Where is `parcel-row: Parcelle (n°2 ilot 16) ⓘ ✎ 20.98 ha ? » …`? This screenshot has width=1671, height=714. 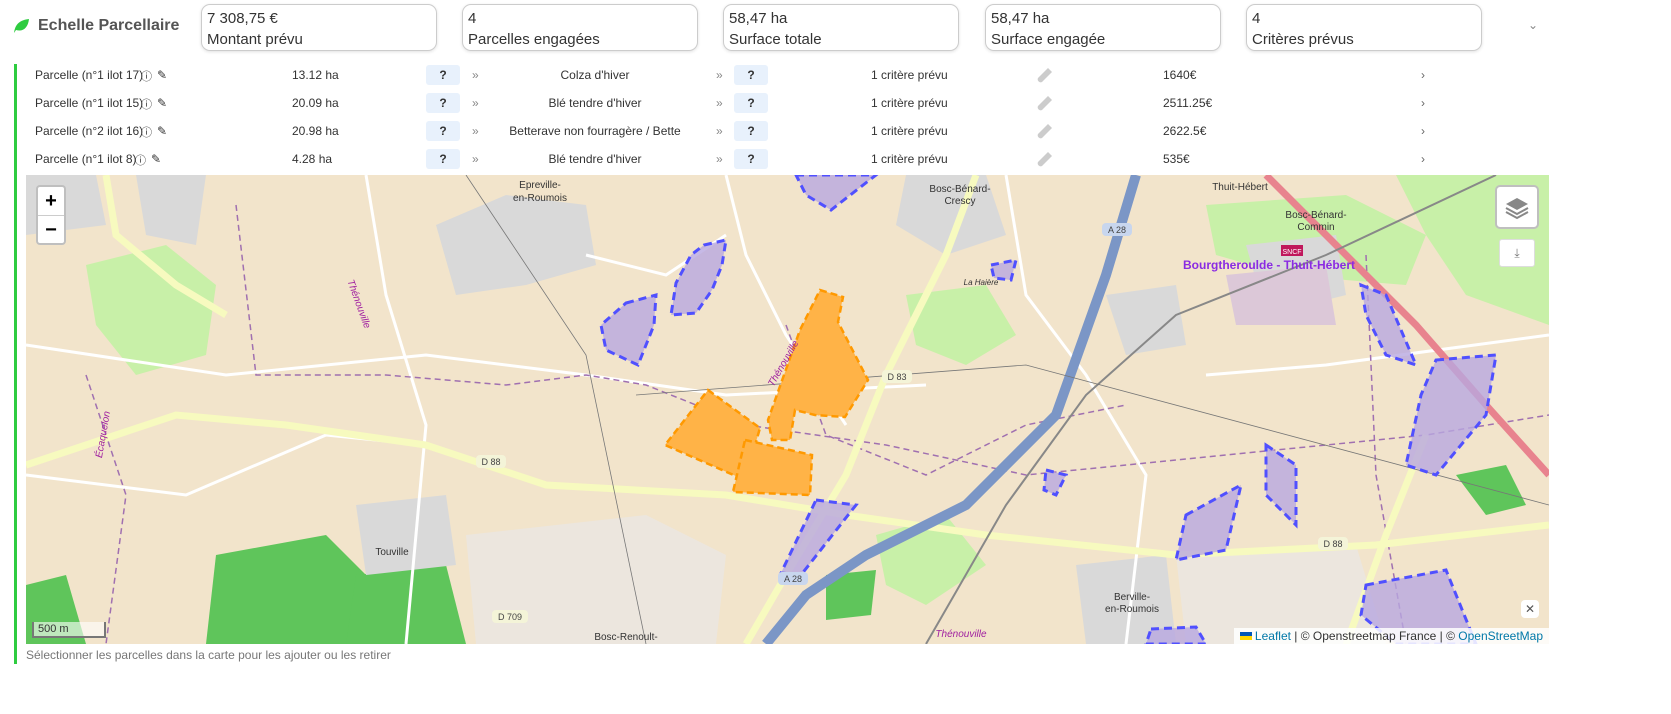
parcel-row: Parcelle (n°2 ilot 16) ⓘ ✎ 20.98 ha ? » … is located at coordinates (835, 132).